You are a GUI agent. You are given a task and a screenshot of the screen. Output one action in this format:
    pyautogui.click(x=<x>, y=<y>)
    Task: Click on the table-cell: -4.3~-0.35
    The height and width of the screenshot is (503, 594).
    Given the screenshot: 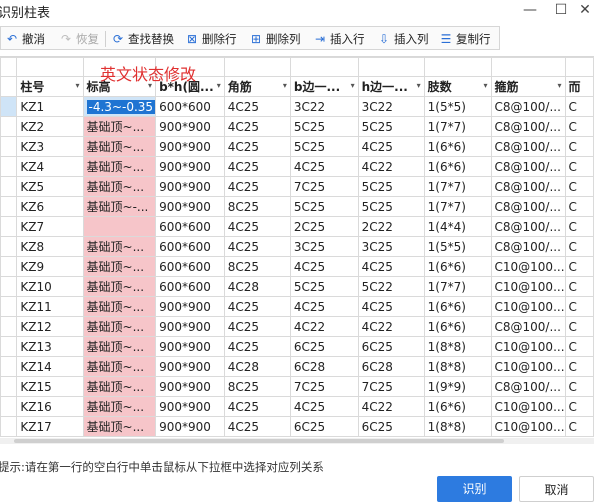 What is the action you would take?
    pyautogui.click(x=119, y=106)
    